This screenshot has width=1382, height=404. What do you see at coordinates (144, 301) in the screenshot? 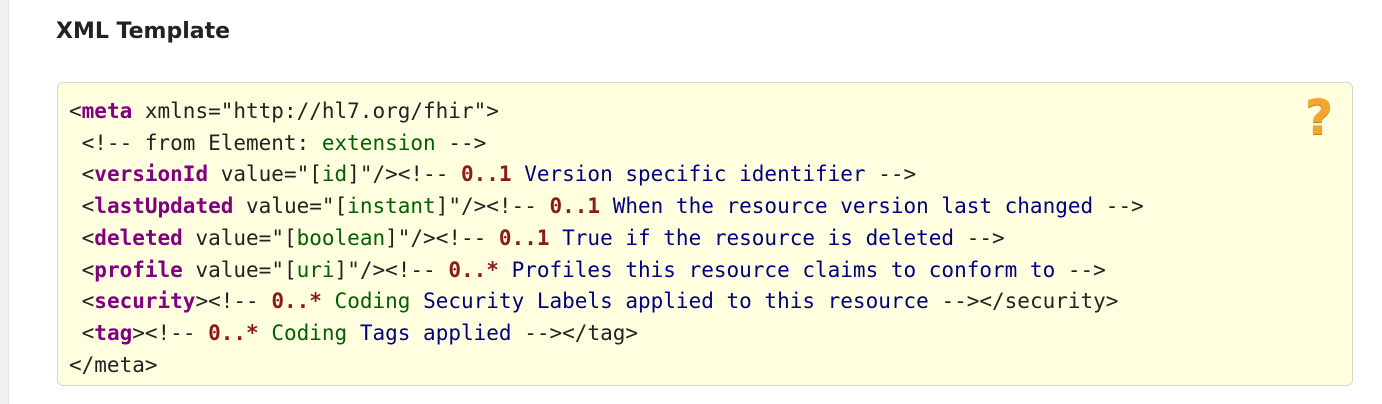
I see `element-link-security: security` at bounding box center [144, 301].